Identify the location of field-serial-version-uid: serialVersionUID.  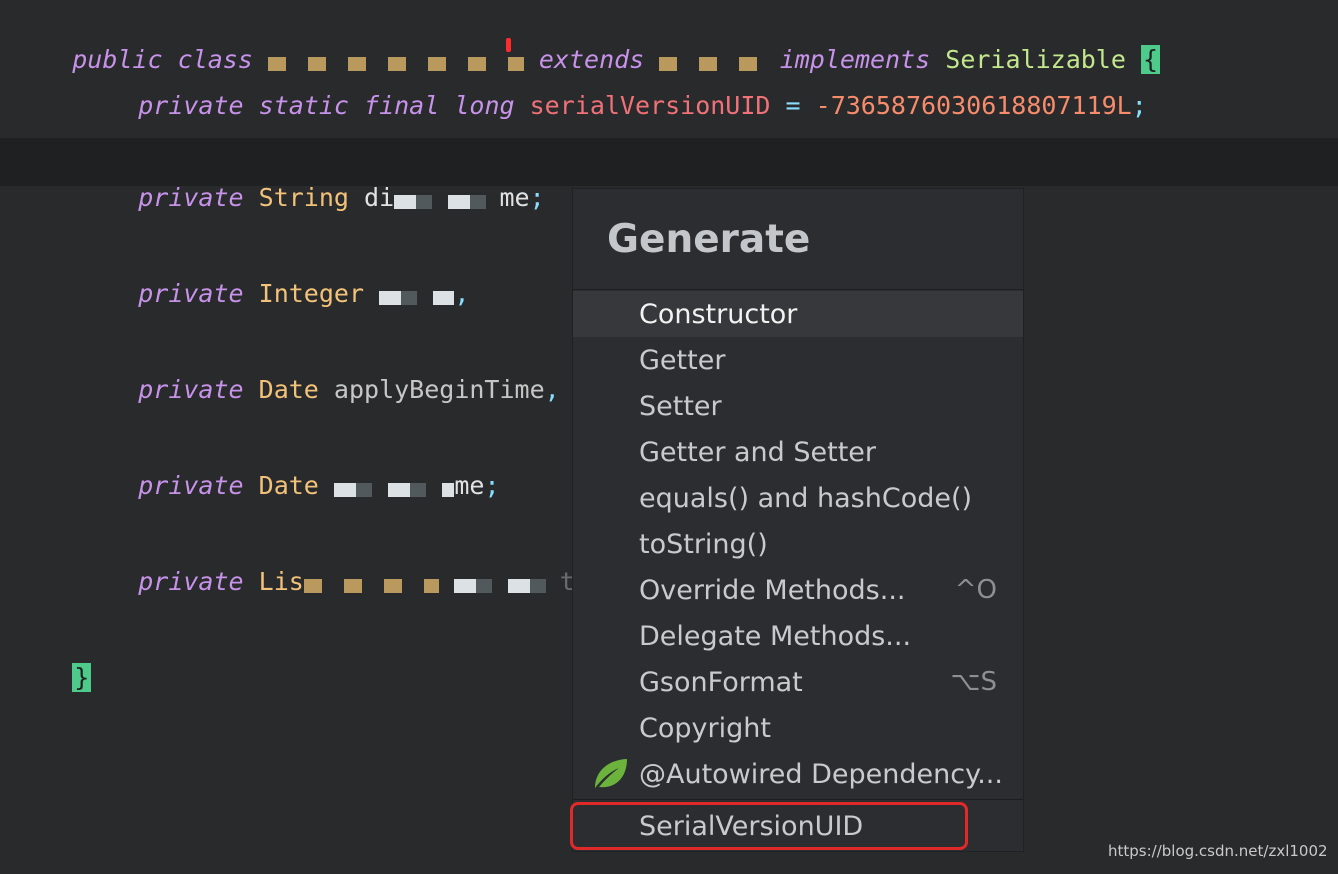
(650, 105).